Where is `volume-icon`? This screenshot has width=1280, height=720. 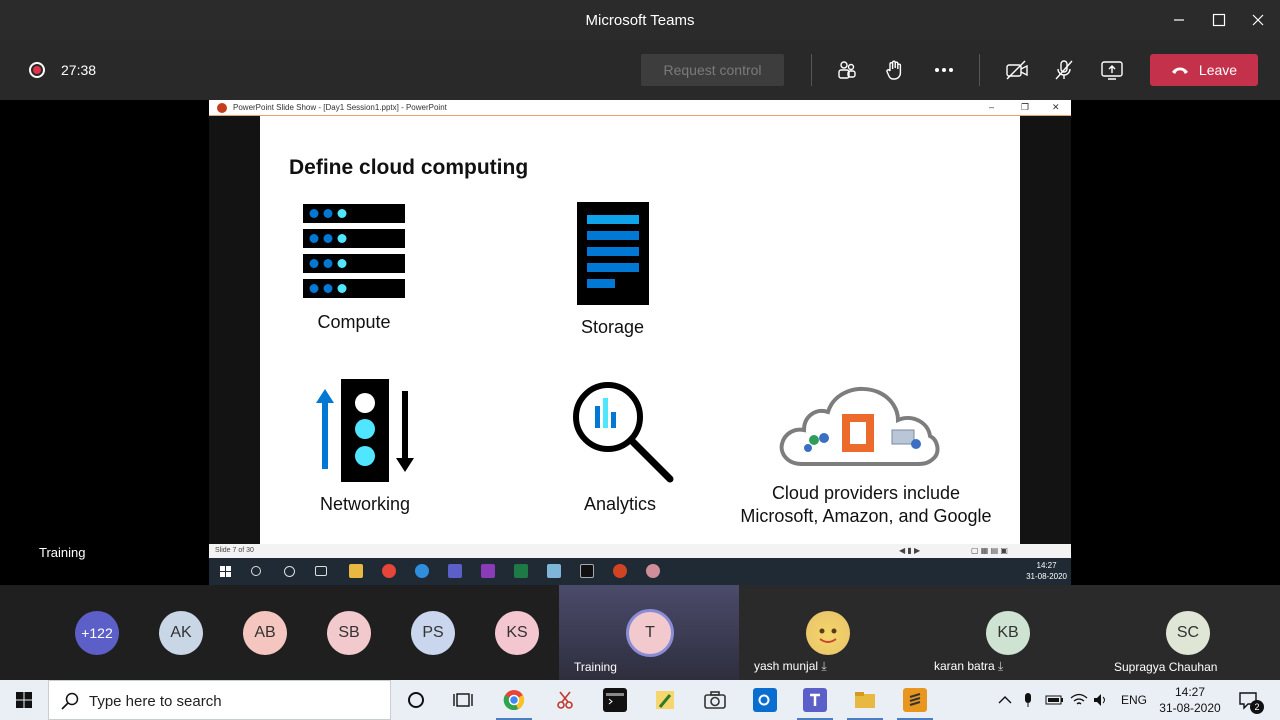 volume-icon is located at coordinates (1101, 700).